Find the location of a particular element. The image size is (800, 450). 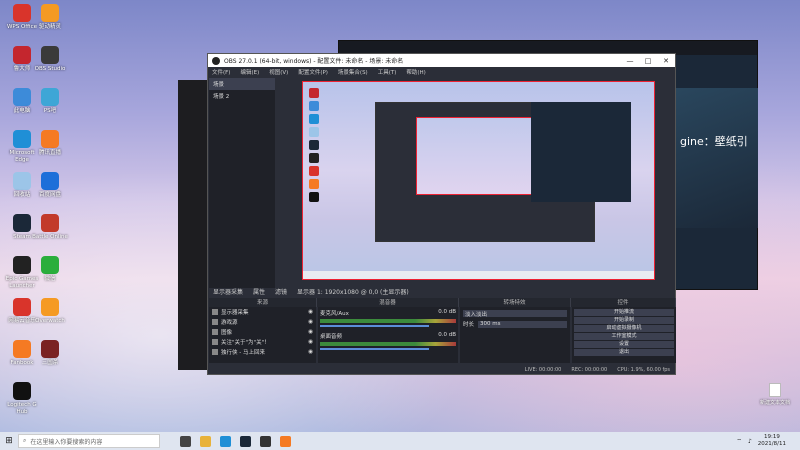

desktop-icon: 百度网盘 is located at coordinates (50, 185).